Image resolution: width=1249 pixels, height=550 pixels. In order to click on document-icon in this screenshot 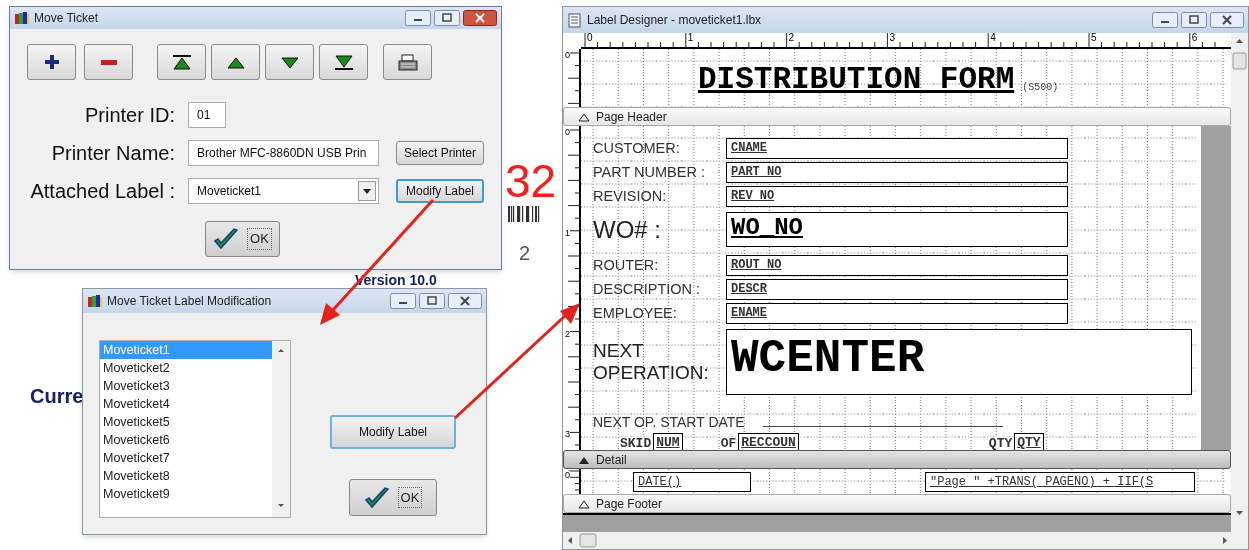, I will do `click(575, 20)`.